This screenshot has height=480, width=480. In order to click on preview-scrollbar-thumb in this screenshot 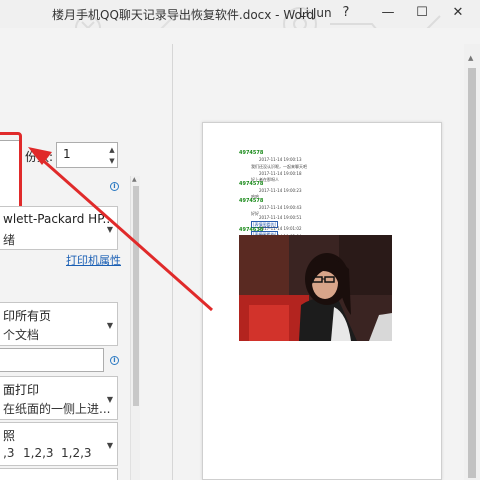, I will do `click(472, 273)`.